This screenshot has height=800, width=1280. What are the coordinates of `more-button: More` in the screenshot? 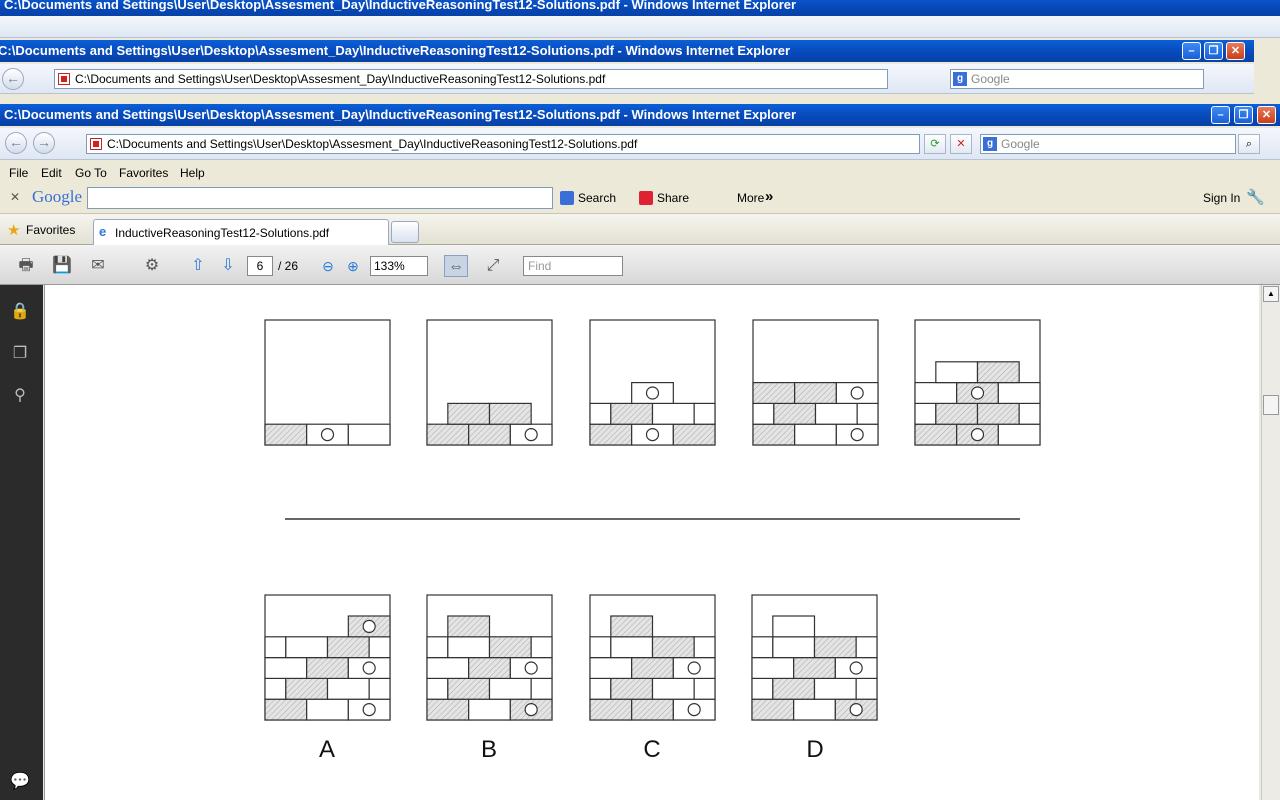 It's located at (750, 198).